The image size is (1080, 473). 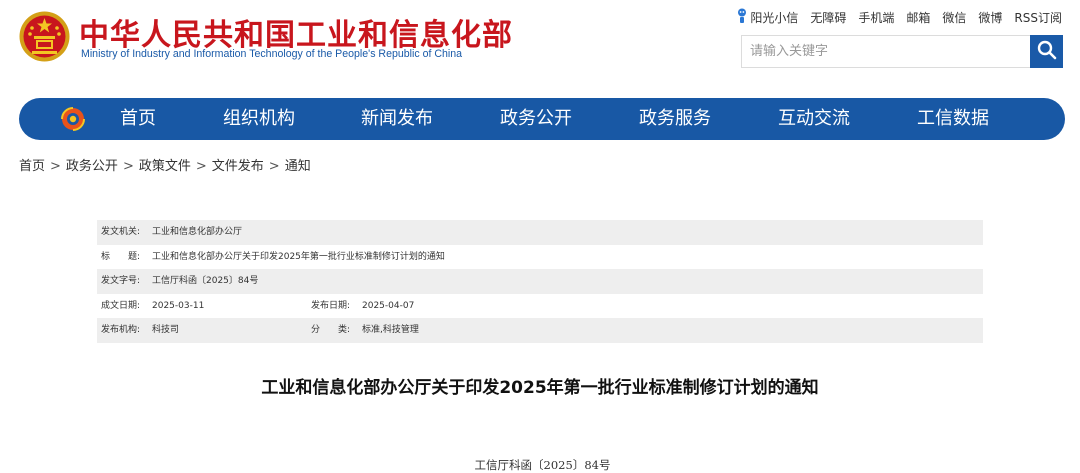 I want to click on info-row-issuer: 发文机关: 工业和信息化部办公厅, so click(x=540, y=232).